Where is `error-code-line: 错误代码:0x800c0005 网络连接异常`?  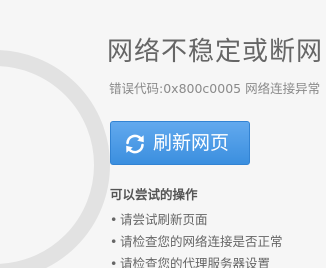 error-code-line: 错误代码:0x800c0005 网络连接异常 is located at coordinates (214, 89).